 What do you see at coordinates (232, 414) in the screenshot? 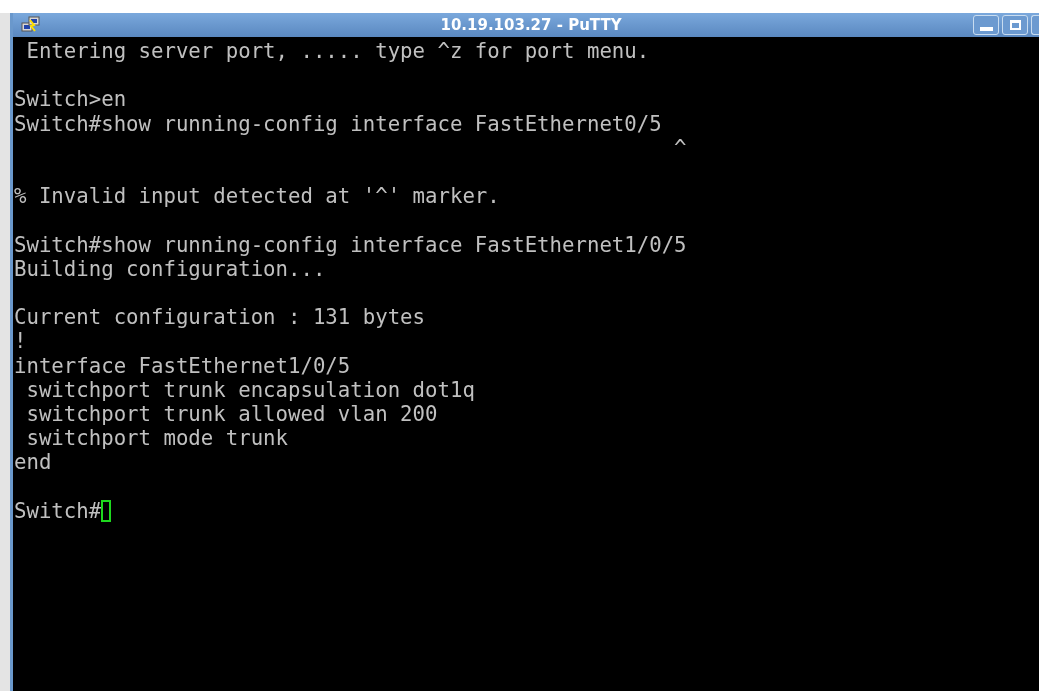
I see `terminal-line: switchport trunk allowed vlan 200` at bounding box center [232, 414].